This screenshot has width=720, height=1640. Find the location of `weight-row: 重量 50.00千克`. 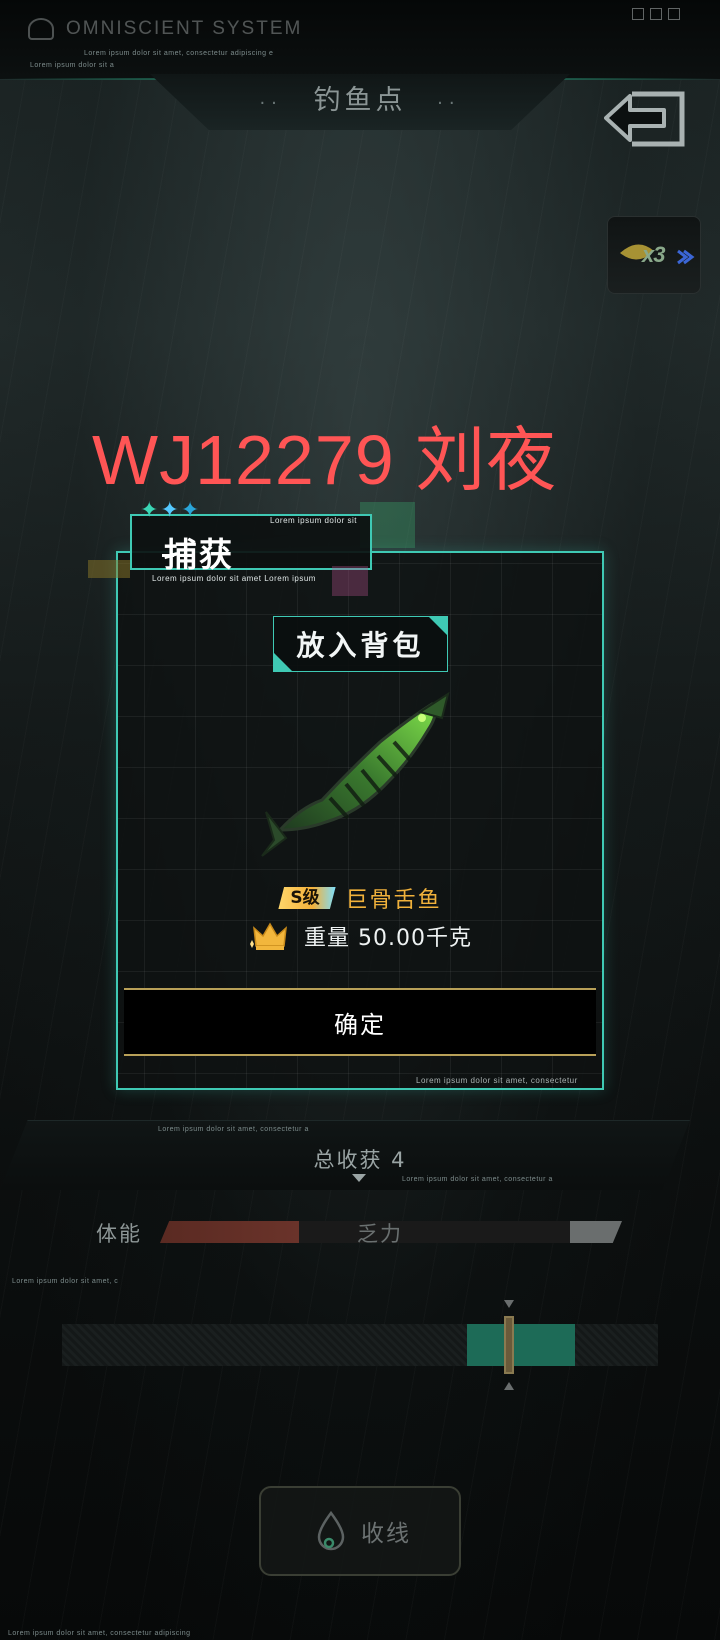

weight-row: 重量 50.00千克 is located at coordinates (360, 936).